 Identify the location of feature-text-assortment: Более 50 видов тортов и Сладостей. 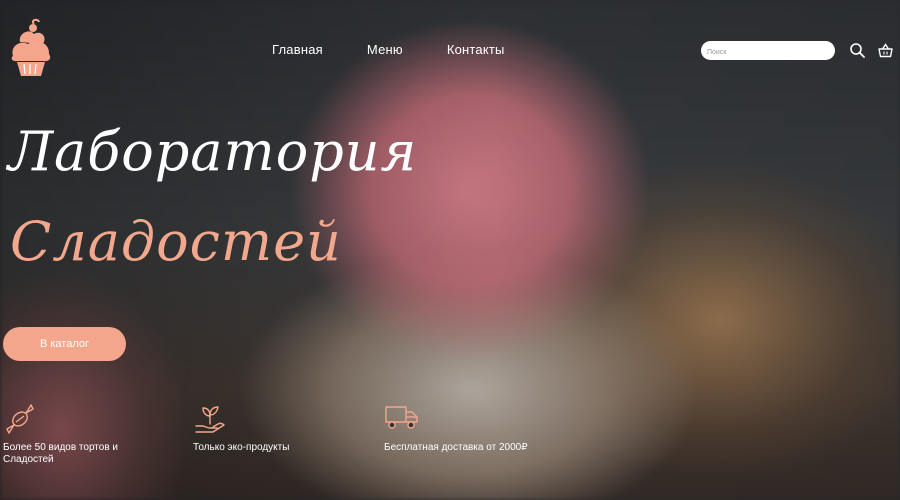
(61, 453).